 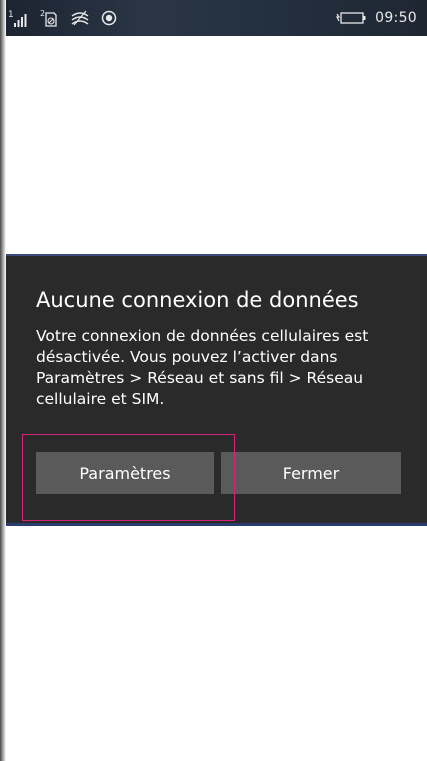 I want to click on battery-charging-icon, so click(x=351, y=18).